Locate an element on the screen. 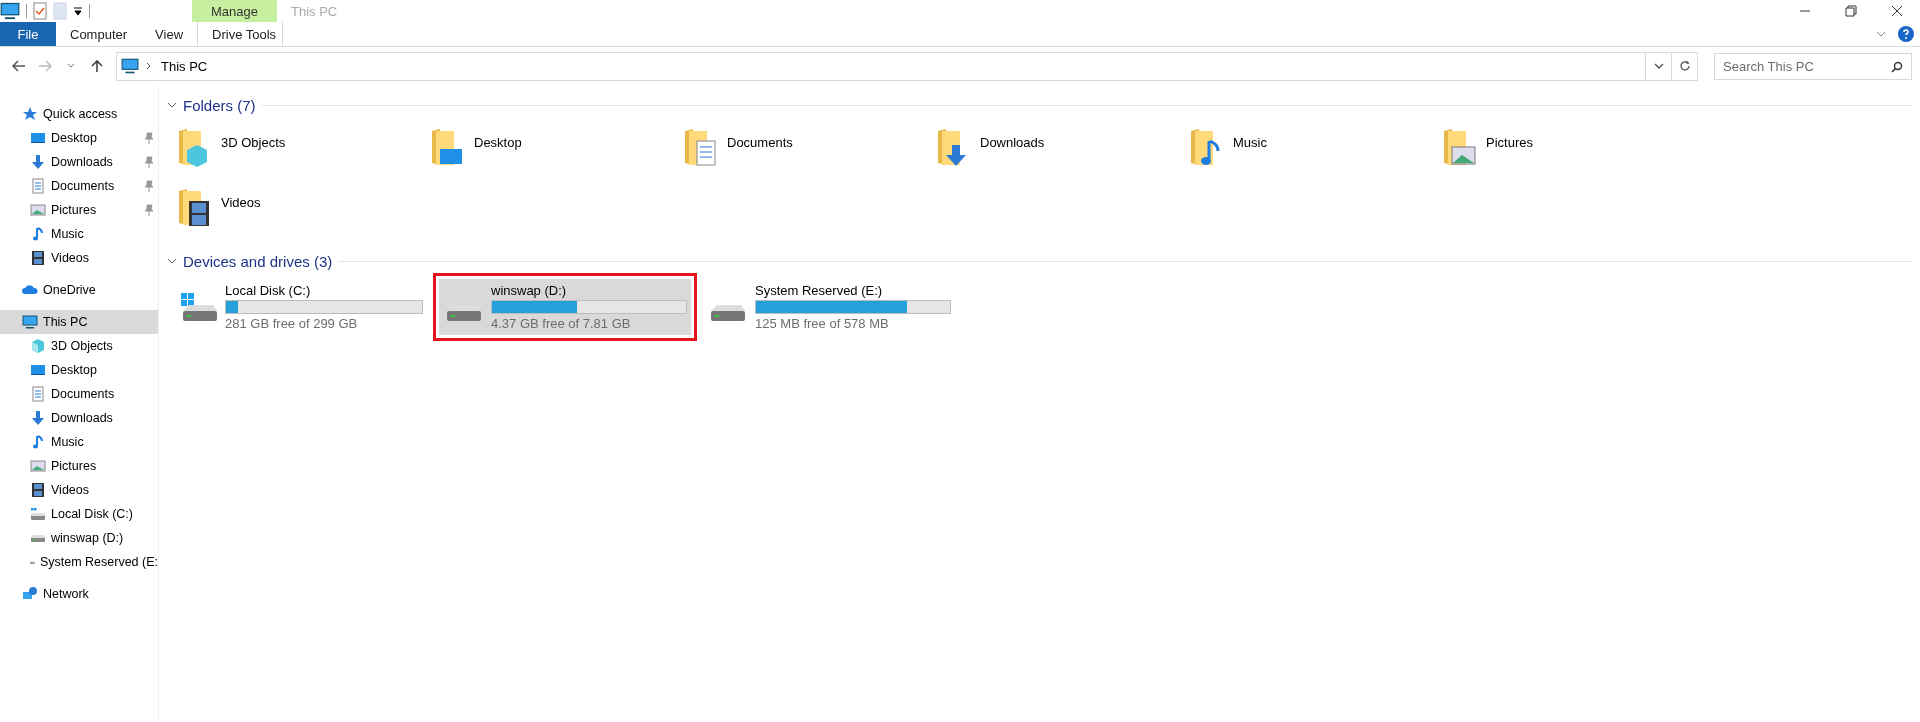 The height and width of the screenshot is (722, 1920). sidebar-item: This PC is located at coordinates (79, 322).